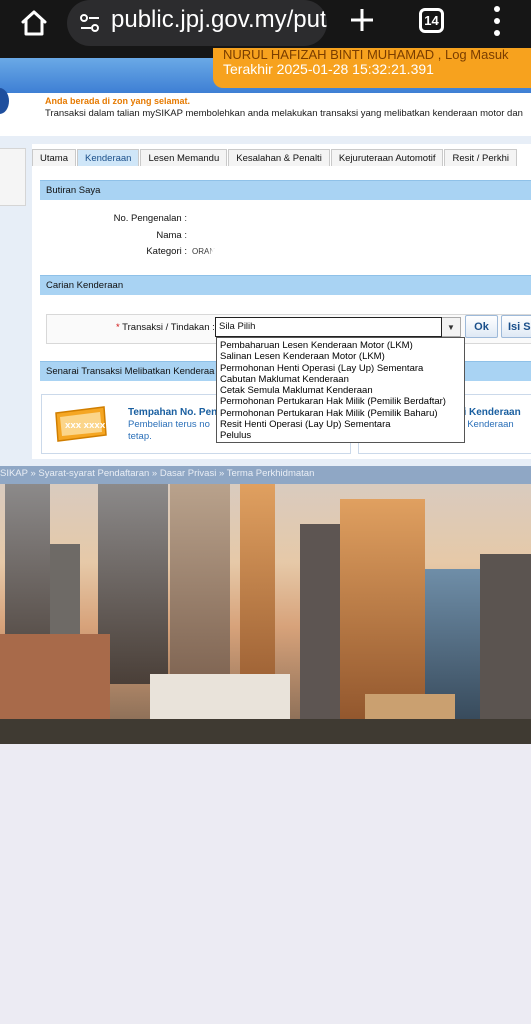  Describe the element at coordinates (328, 327) in the screenshot. I see `transaction-select: Sila Pilih` at that location.